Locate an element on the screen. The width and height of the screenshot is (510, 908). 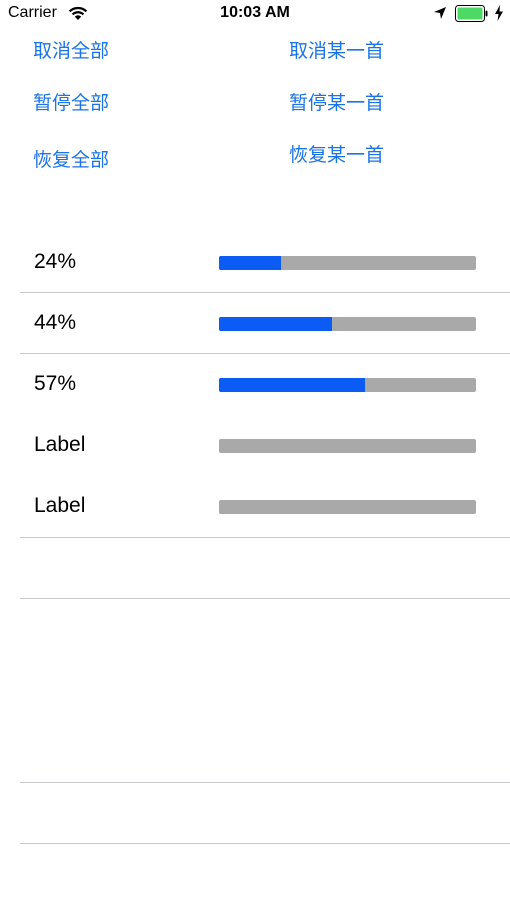
download-row: 24% is located at coordinates (265, 262).